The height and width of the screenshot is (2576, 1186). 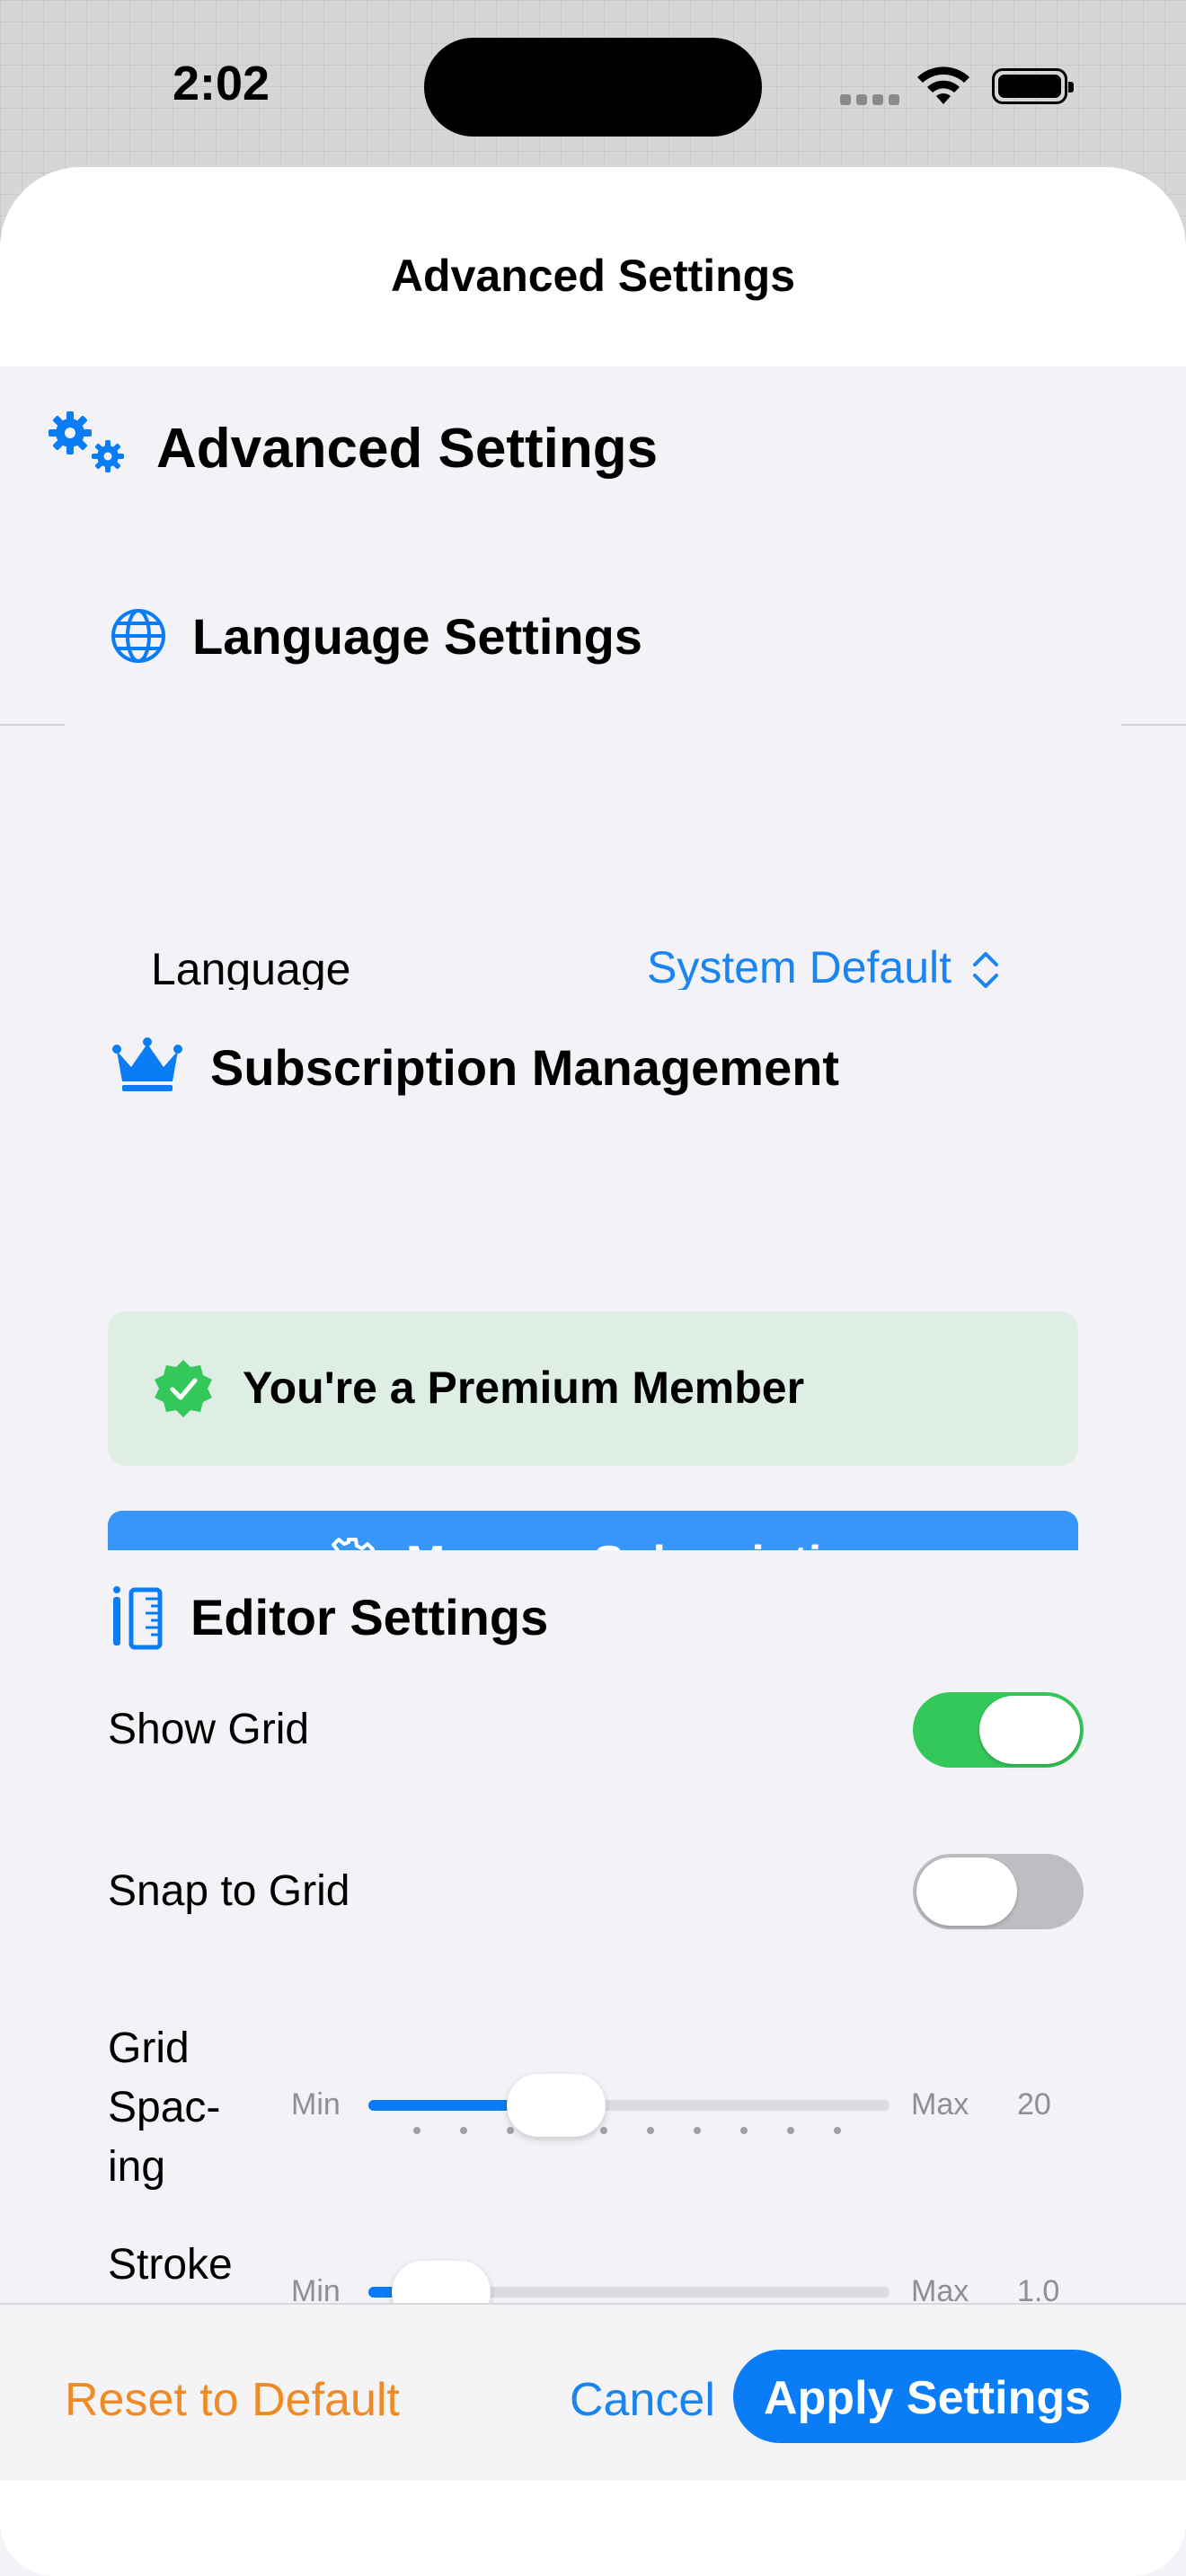 I want to click on language-picker: System Default, so click(x=799, y=967).